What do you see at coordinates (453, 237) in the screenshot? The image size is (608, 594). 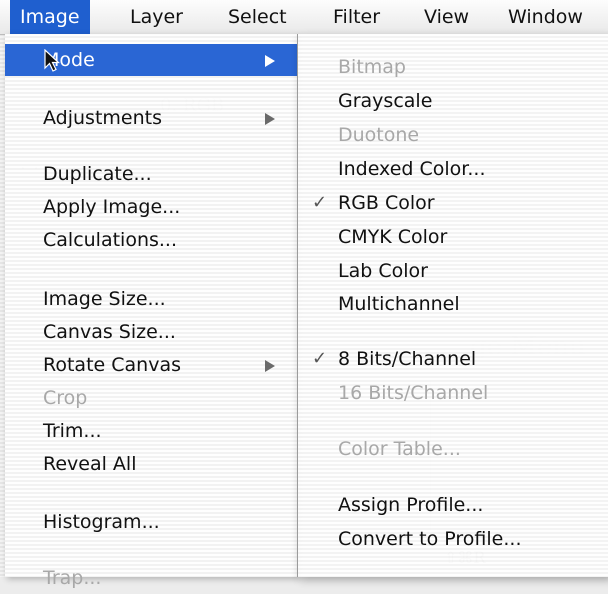 I see `menu-item-cmyk-color: CMYK Color` at bounding box center [453, 237].